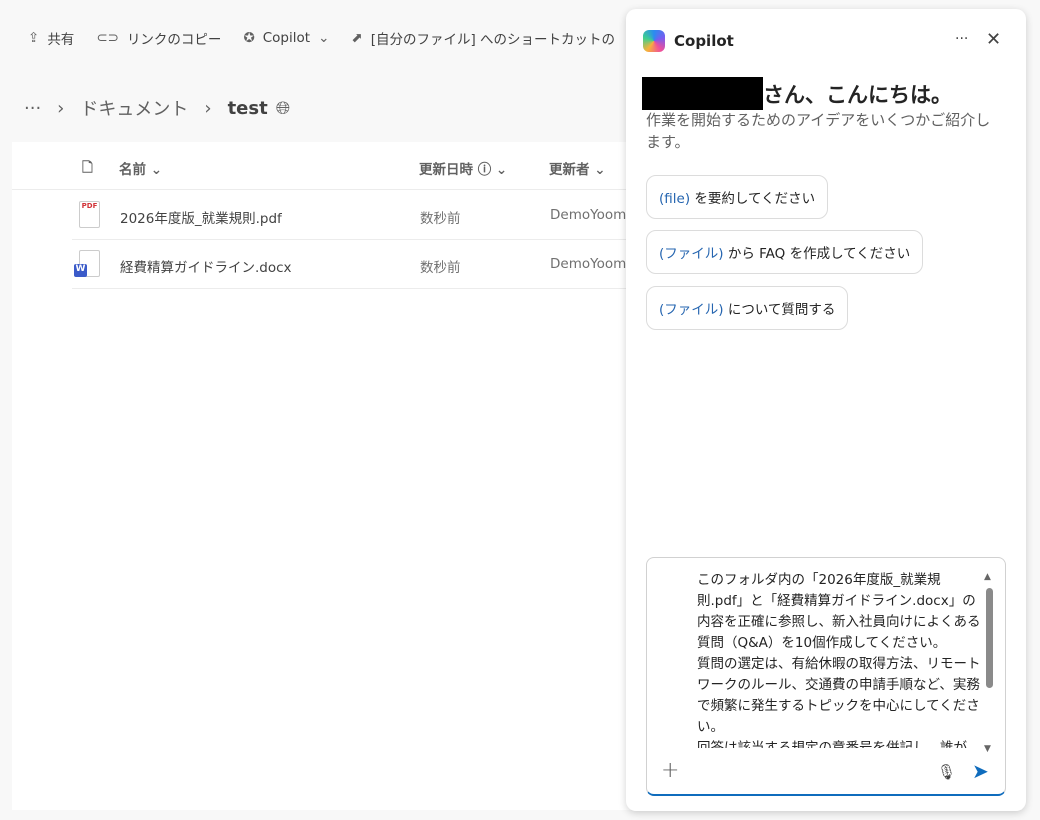 The width and height of the screenshot is (1040, 820). I want to click on panel-title: Copilot, so click(704, 41).